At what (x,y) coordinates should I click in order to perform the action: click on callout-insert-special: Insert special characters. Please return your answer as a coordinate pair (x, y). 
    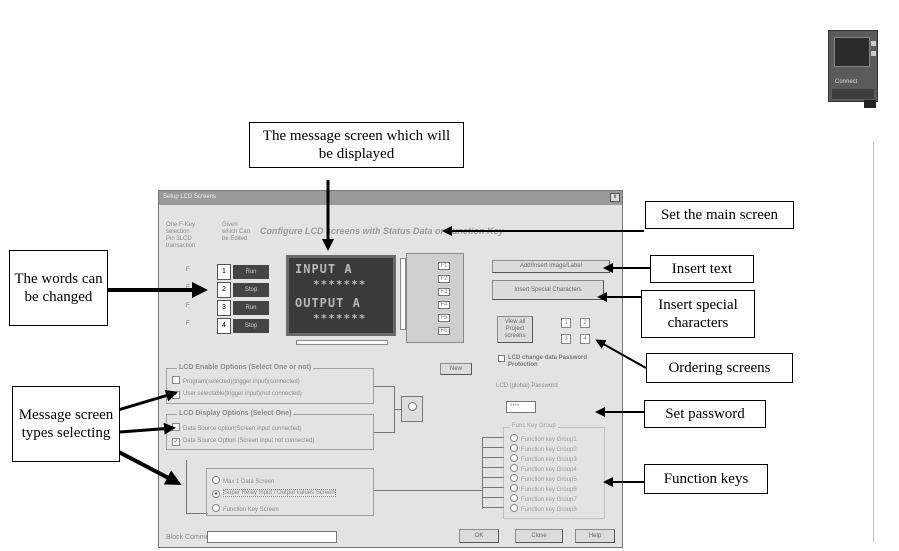
    Looking at the image, I should click on (698, 314).